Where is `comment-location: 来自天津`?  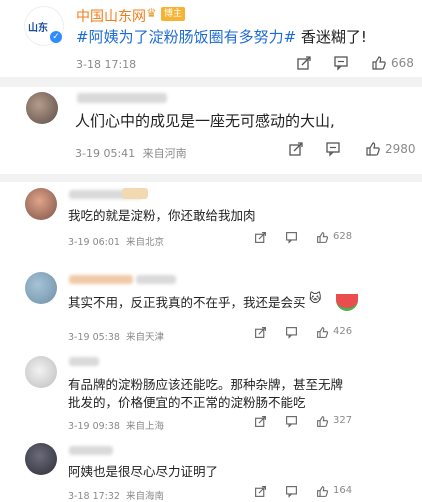 comment-location: 来自天津 is located at coordinates (145, 337).